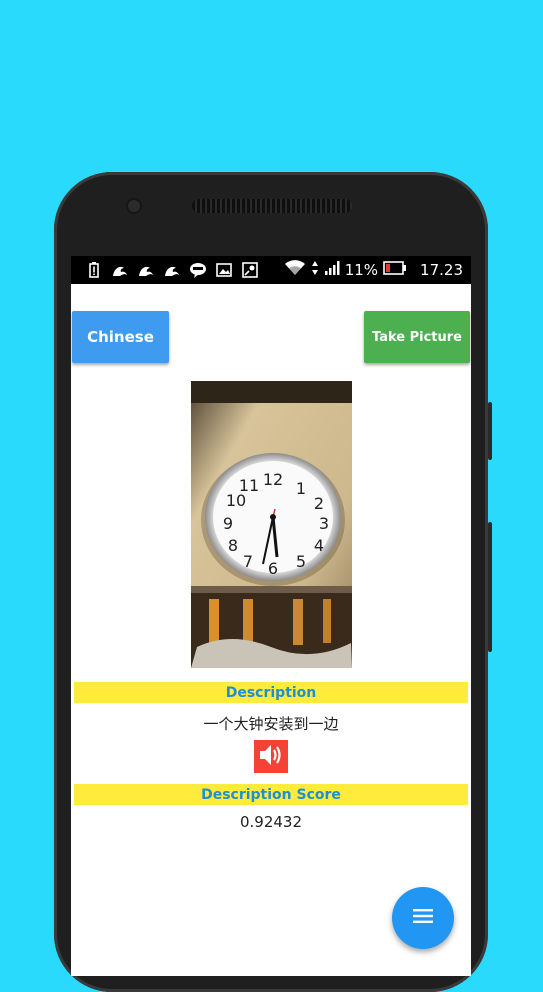 This screenshot has height=992, width=543. I want to click on battery-low-icon, so click(395, 270).